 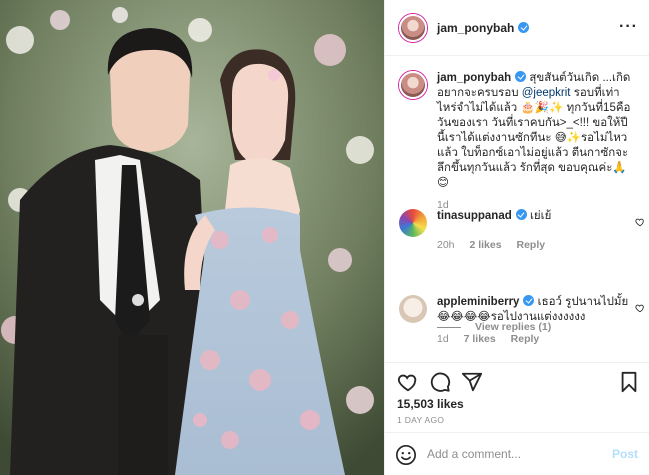 I want to click on likes-count: 15,503 likes, so click(x=430, y=404).